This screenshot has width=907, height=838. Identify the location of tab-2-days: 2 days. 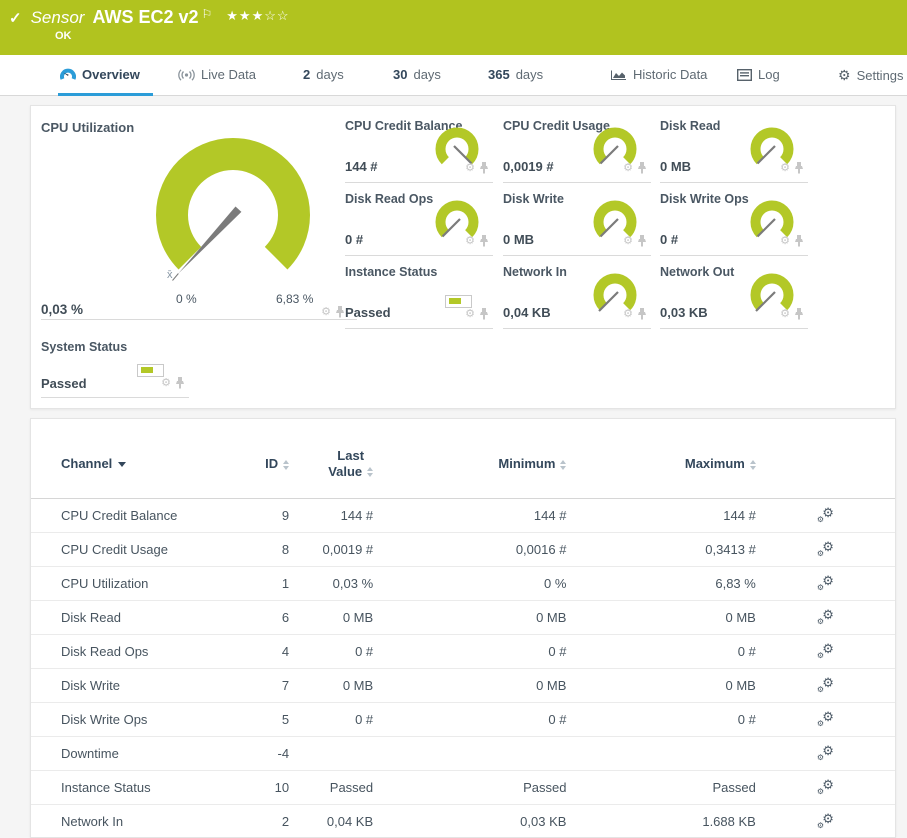
(323, 74).